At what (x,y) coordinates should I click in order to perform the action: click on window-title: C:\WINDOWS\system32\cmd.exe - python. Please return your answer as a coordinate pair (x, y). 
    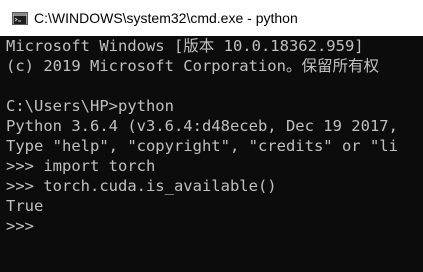
    Looking at the image, I should click on (166, 18).